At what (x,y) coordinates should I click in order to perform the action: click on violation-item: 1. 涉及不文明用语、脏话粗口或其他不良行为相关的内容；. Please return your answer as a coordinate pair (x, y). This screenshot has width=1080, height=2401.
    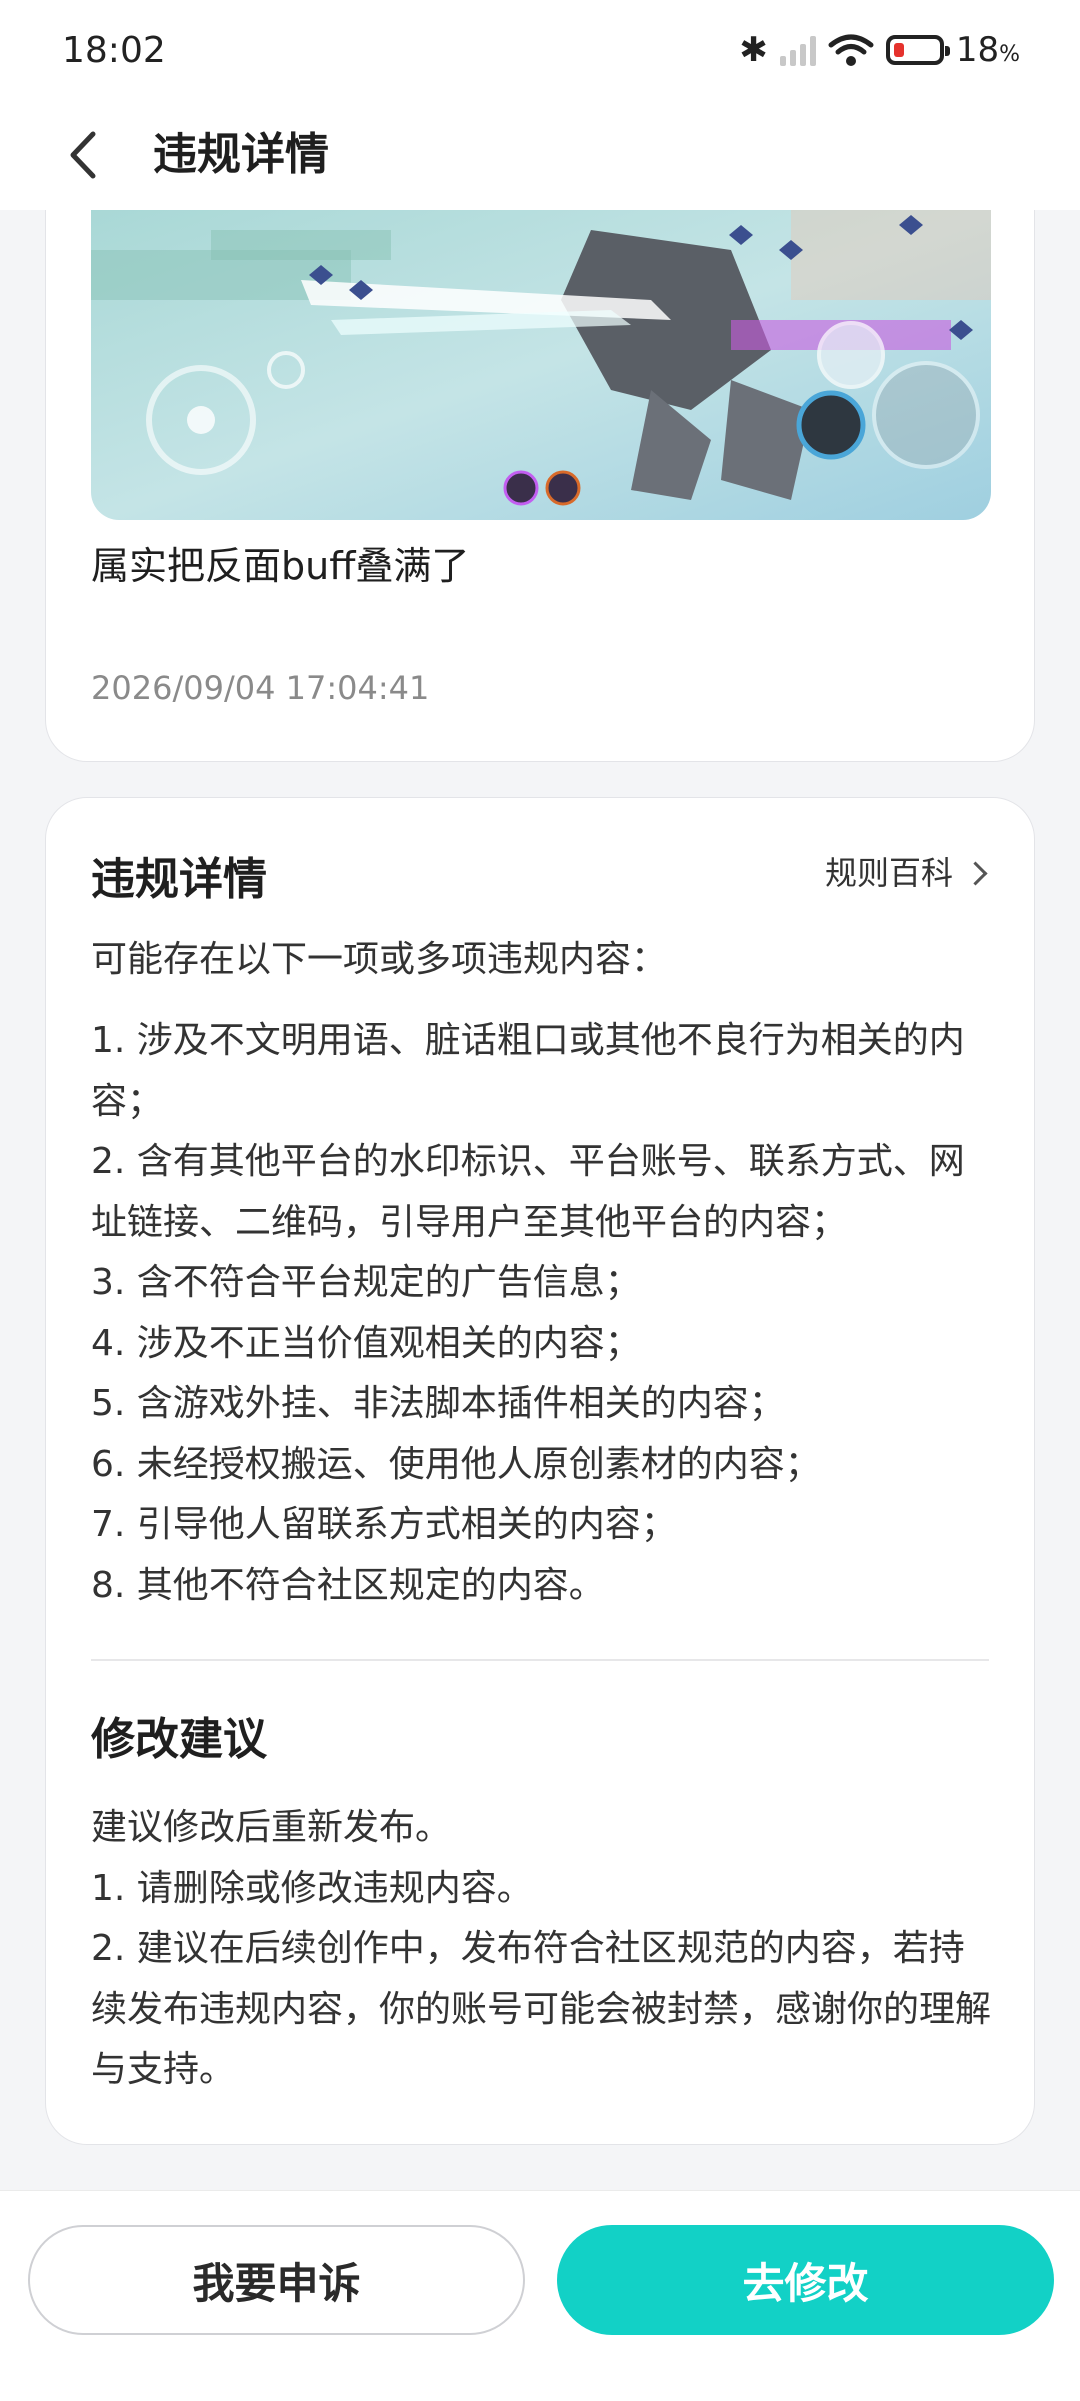
    Looking at the image, I should click on (528, 1071).